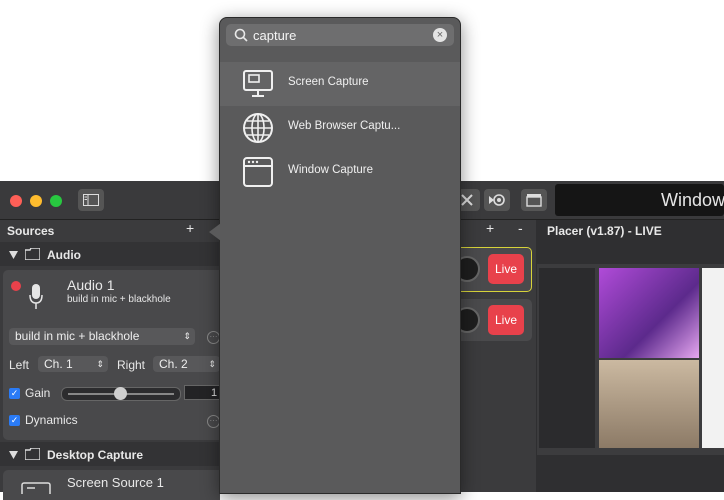  I want to click on gain-slider-thumb, so click(120, 393).